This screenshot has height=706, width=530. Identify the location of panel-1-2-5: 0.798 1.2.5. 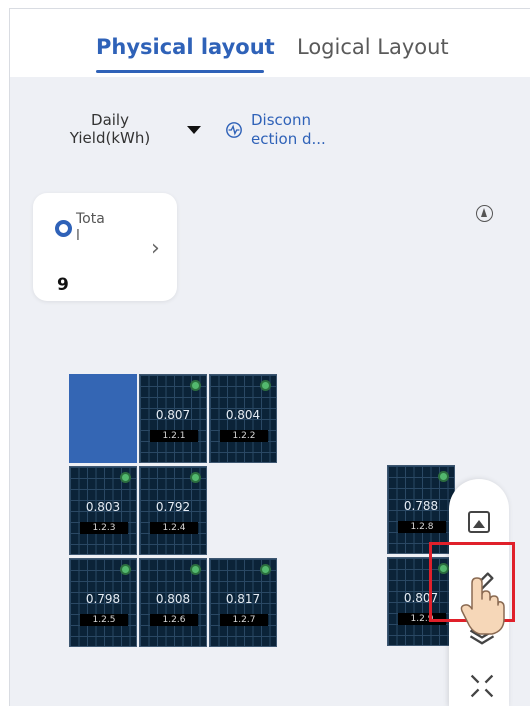
(103, 602).